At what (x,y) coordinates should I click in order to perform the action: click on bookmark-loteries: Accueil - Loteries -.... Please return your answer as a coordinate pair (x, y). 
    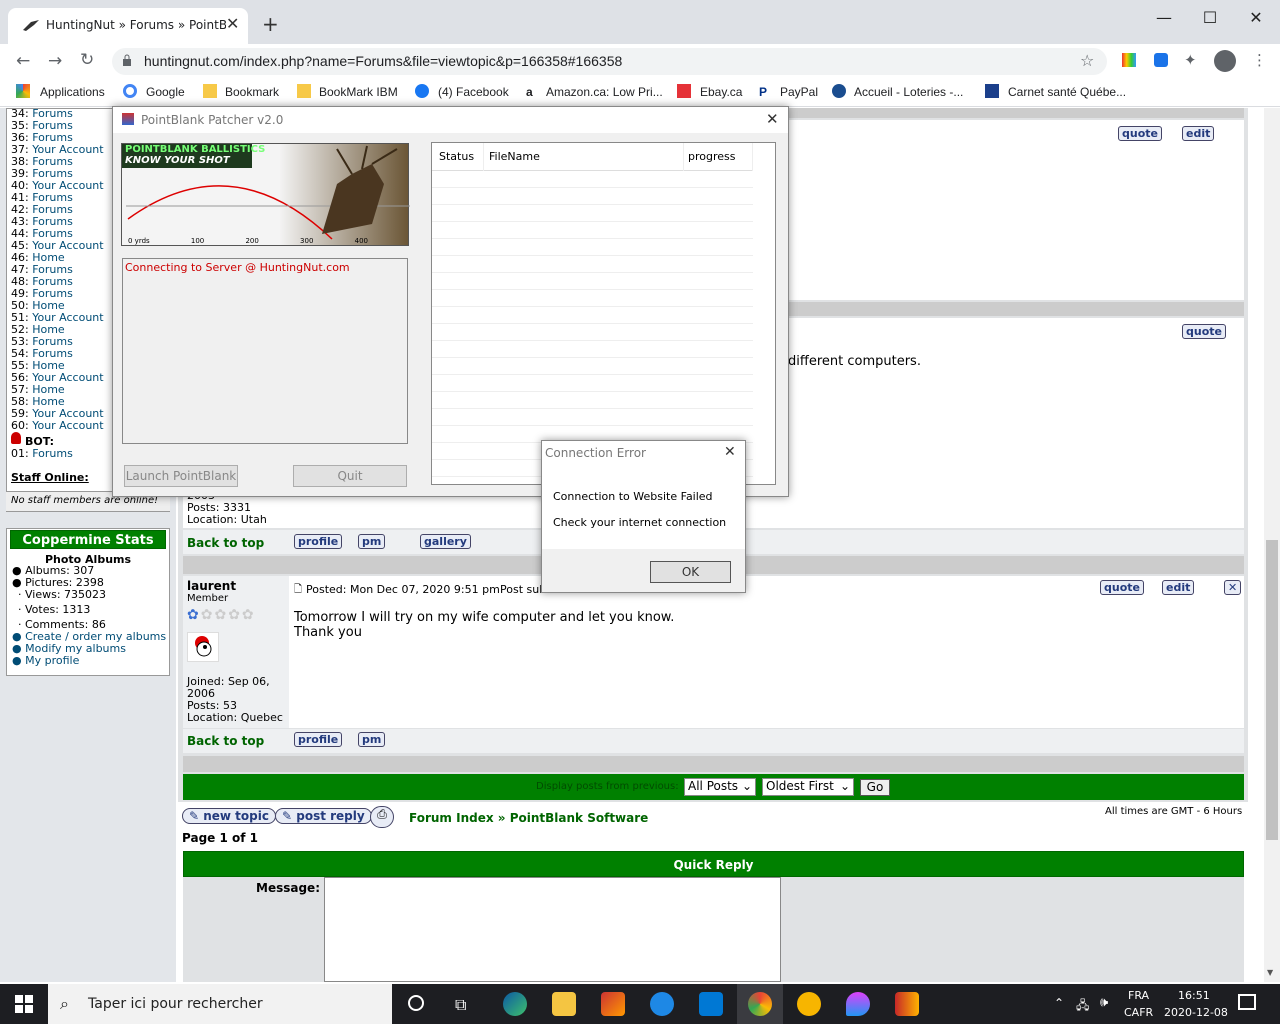
    Looking at the image, I should click on (908, 92).